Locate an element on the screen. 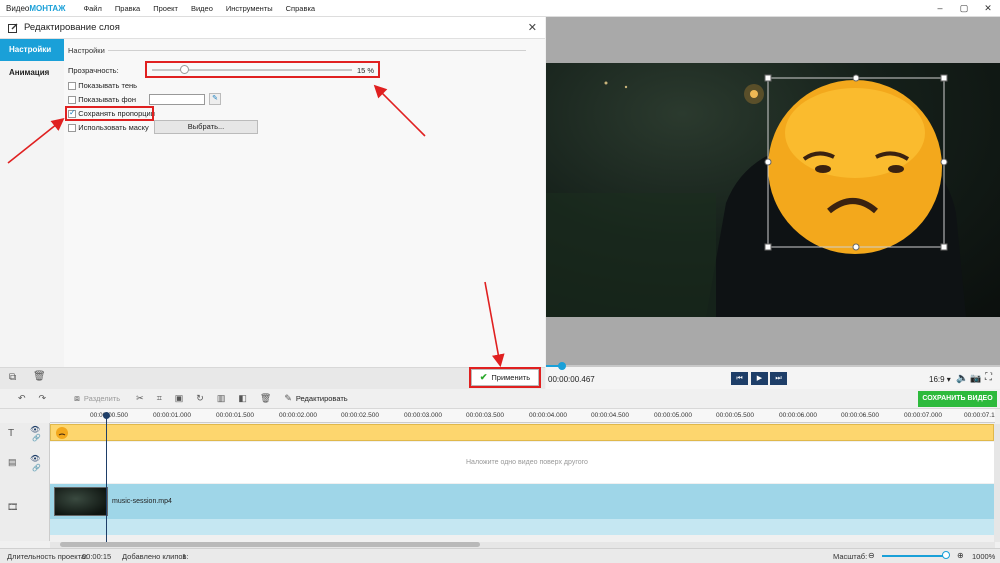 The height and width of the screenshot is (563, 1000). overlay-track-icon: ▤ is located at coordinates (12, 462).